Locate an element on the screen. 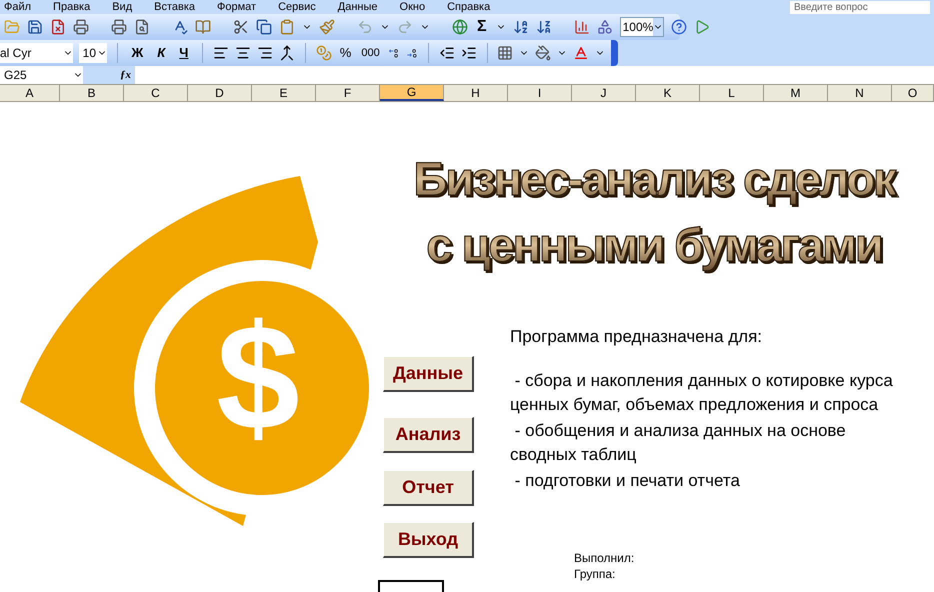  macro-button: Анализ is located at coordinates (428, 435).